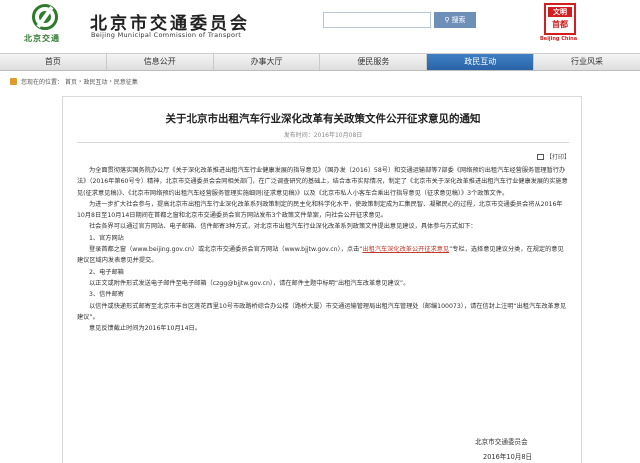 The width and height of the screenshot is (640, 463). I want to click on breadcrumb-prefix: 您现在的位置：, so click(42, 82).